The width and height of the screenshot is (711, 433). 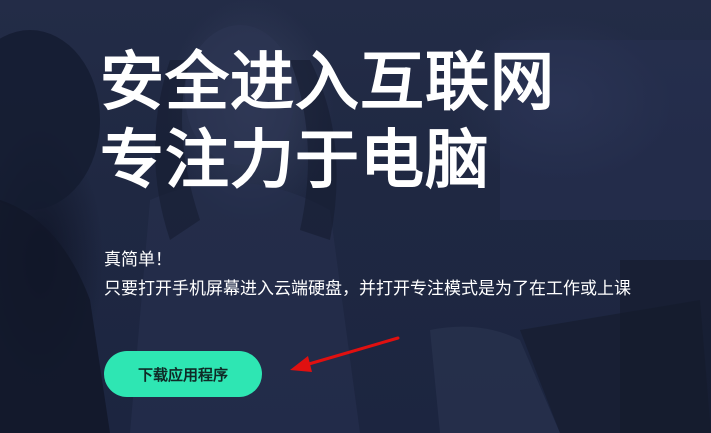 I want to click on download-app-button: 下载应用程序, so click(x=183, y=374).